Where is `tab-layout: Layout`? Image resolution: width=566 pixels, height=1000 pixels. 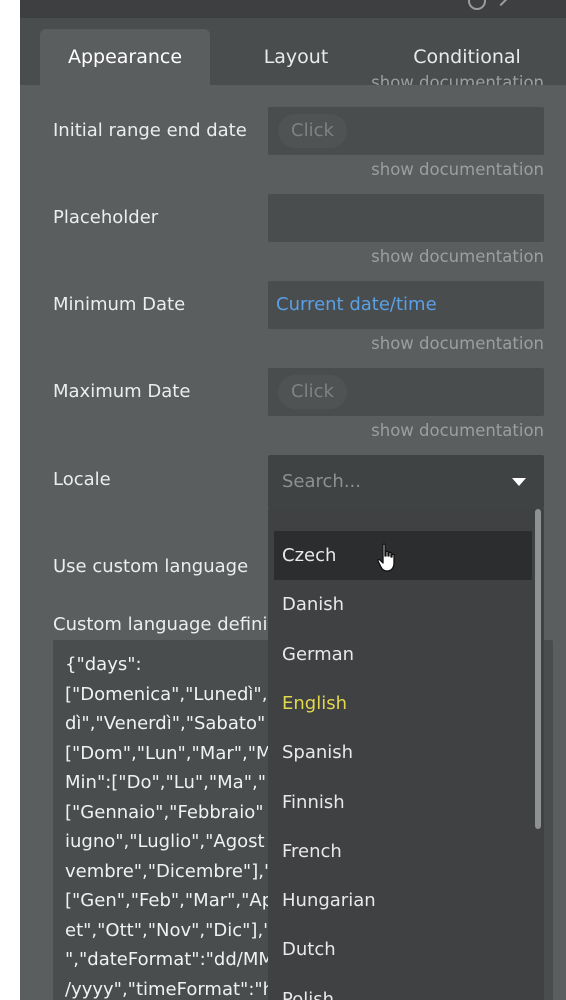
tab-layout: Layout is located at coordinates (296, 57).